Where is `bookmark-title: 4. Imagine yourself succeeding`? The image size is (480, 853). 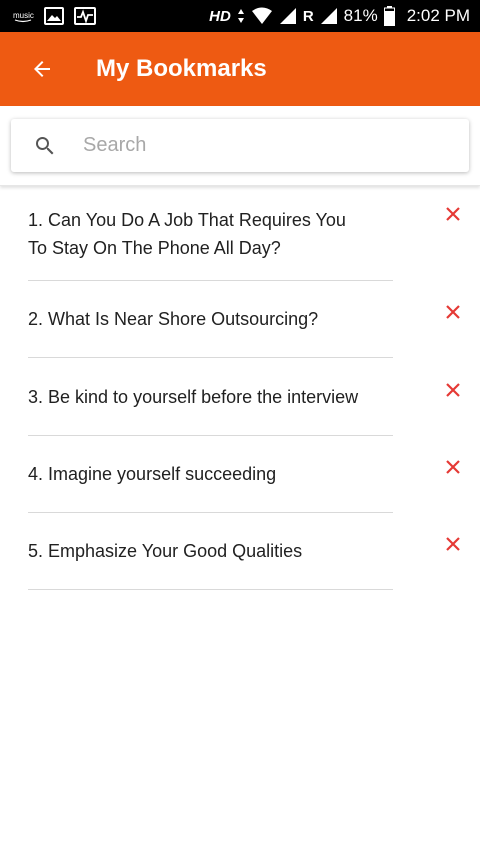 bookmark-title: 4. Imagine yourself succeeding is located at coordinates (198, 474).